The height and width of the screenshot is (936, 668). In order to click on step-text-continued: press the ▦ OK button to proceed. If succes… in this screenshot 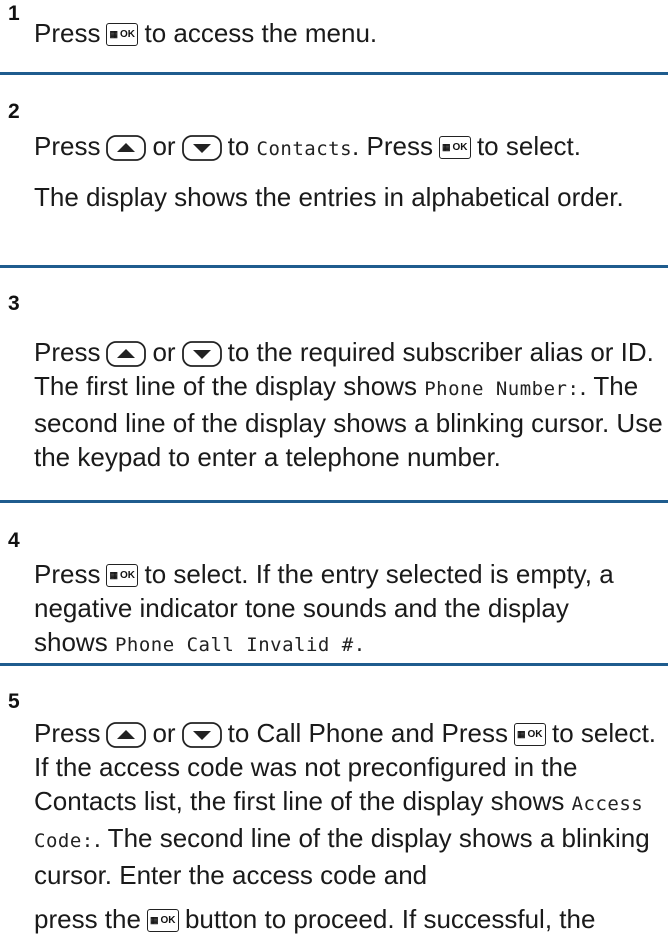, I will do `click(315, 919)`.